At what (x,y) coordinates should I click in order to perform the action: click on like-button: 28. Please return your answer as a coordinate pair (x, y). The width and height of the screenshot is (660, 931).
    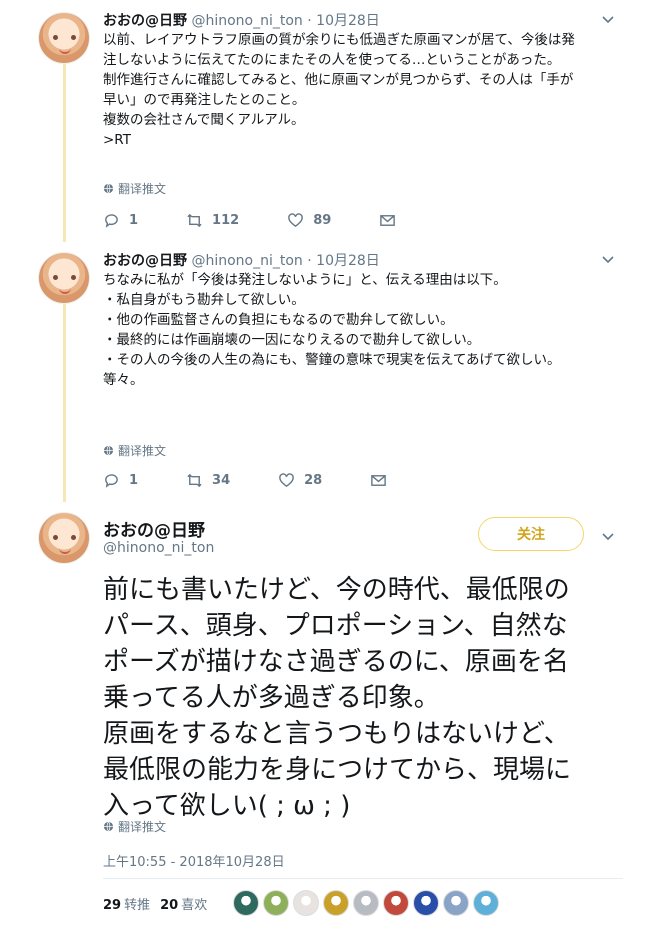
    Looking at the image, I should click on (300, 480).